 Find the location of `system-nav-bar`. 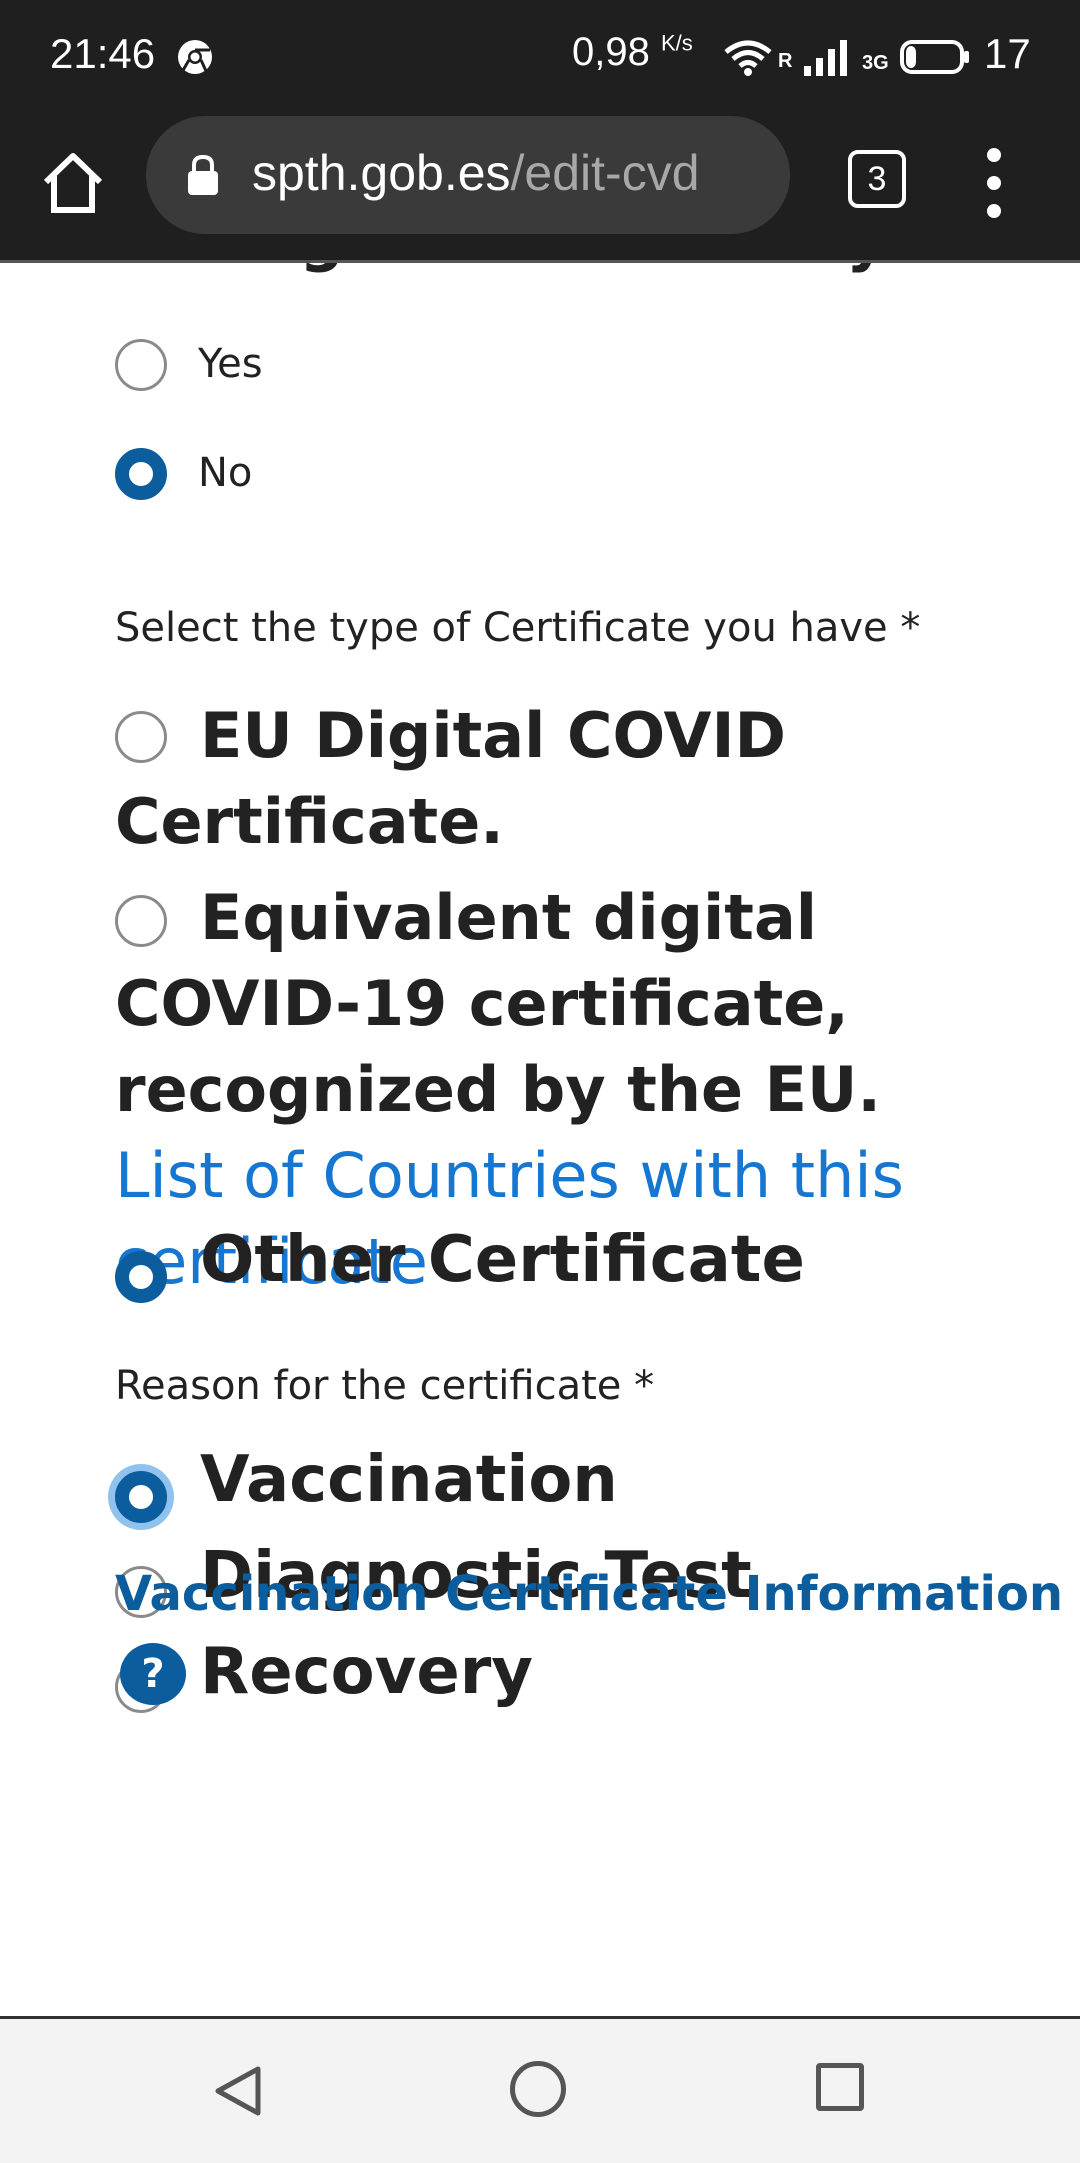

system-nav-bar is located at coordinates (540, 2089).